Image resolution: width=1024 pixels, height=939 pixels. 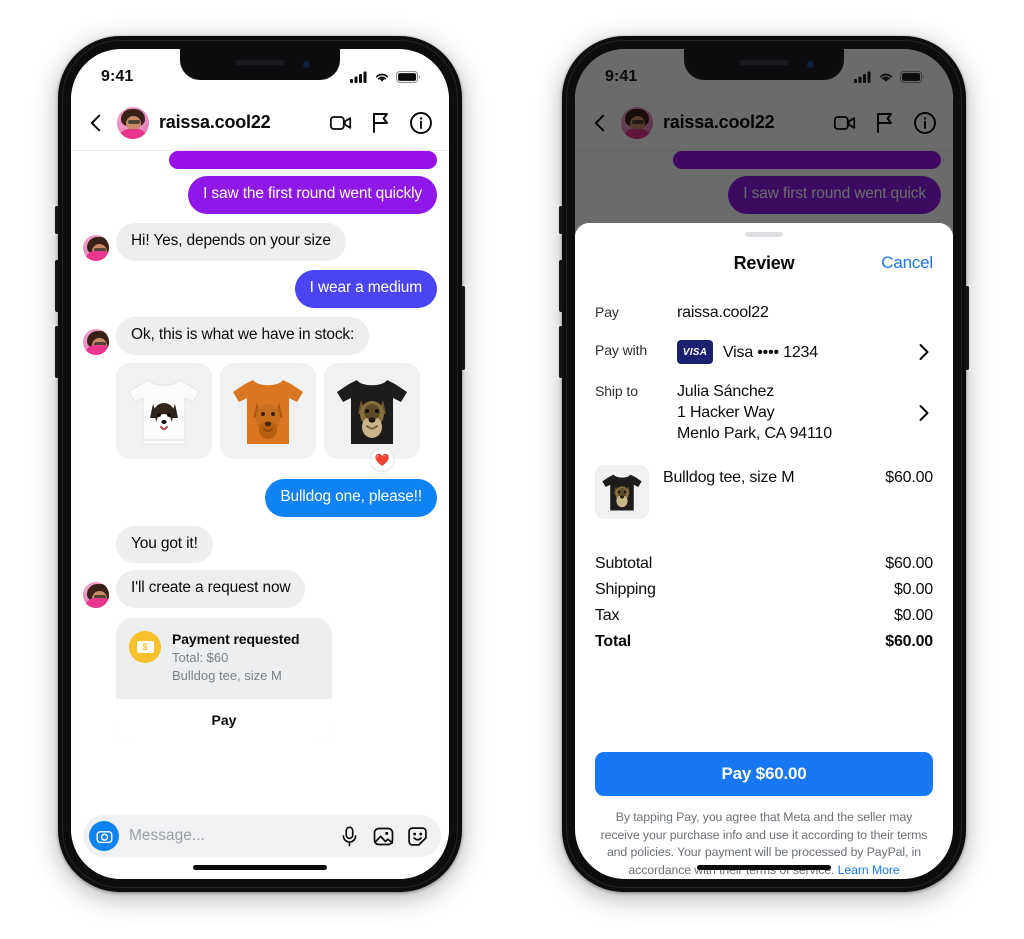 What do you see at coordinates (365, 288) in the screenshot?
I see `message-bubble: I wear a medium` at bounding box center [365, 288].